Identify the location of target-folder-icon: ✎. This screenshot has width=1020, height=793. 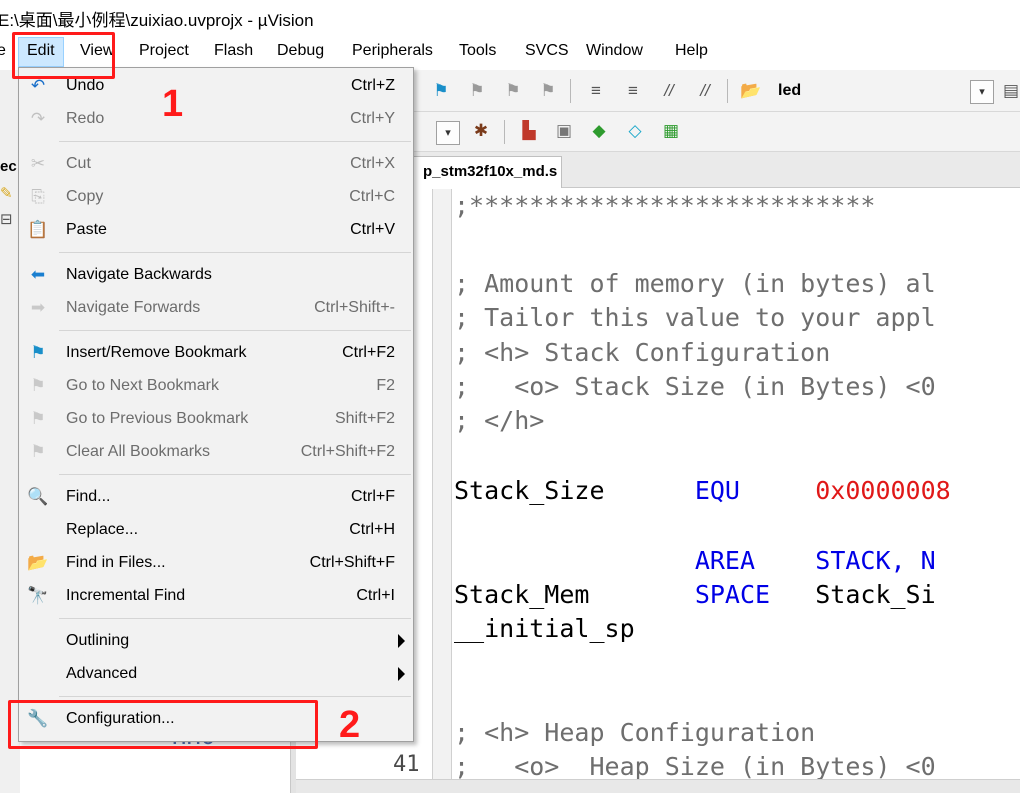
(6, 193).